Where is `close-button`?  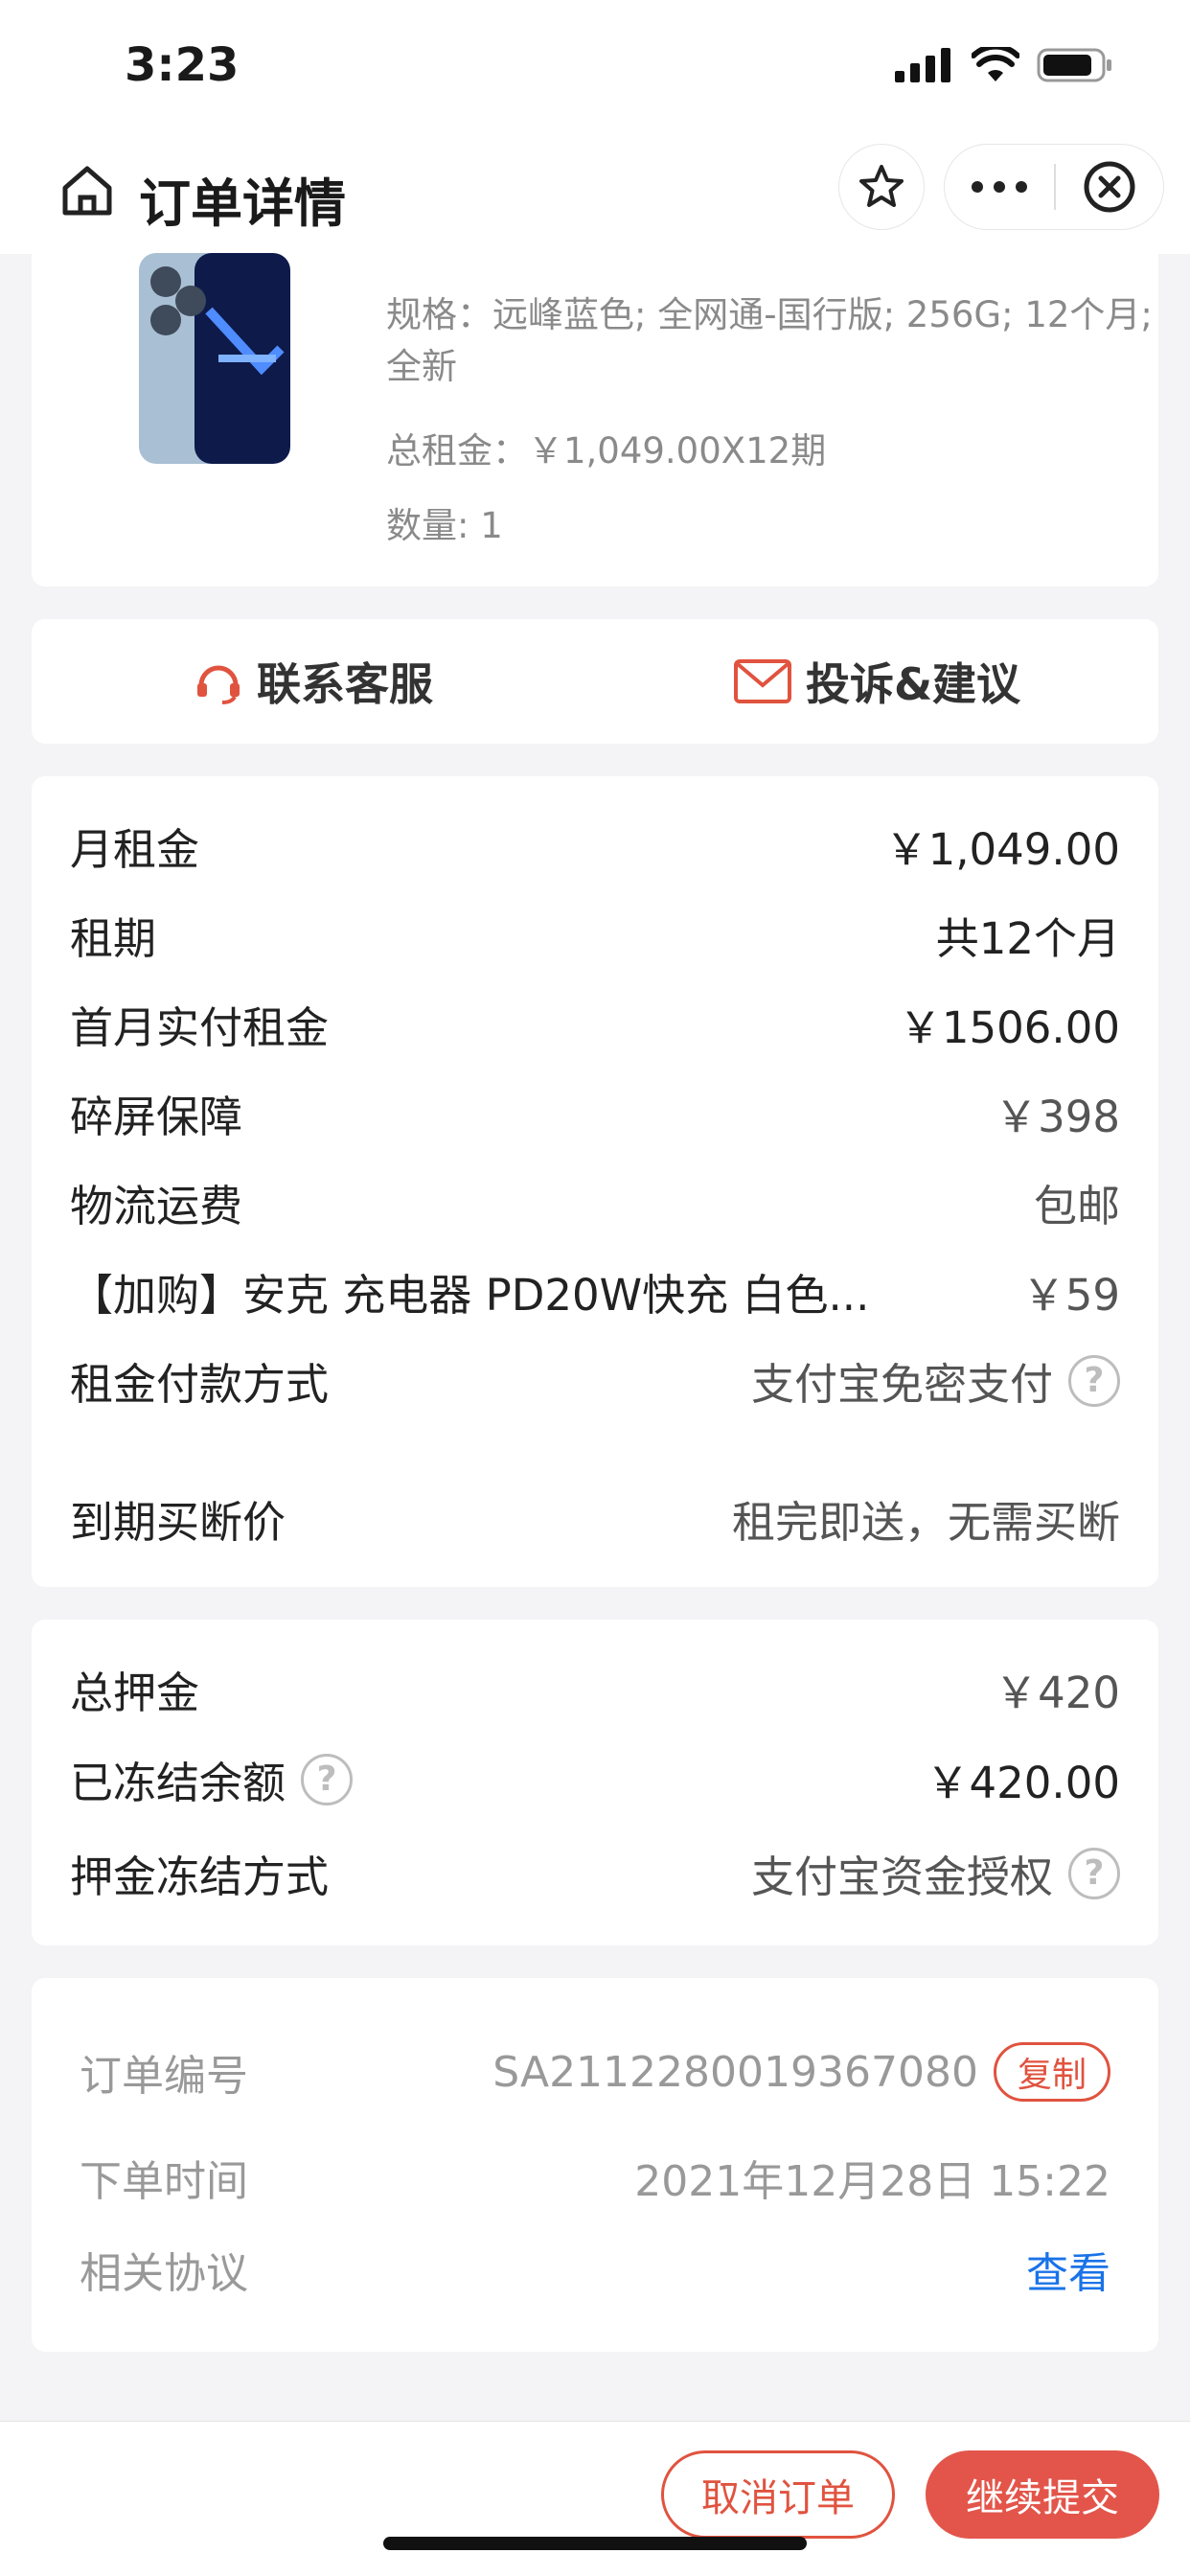
close-button is located at coordinates (1109, 187).